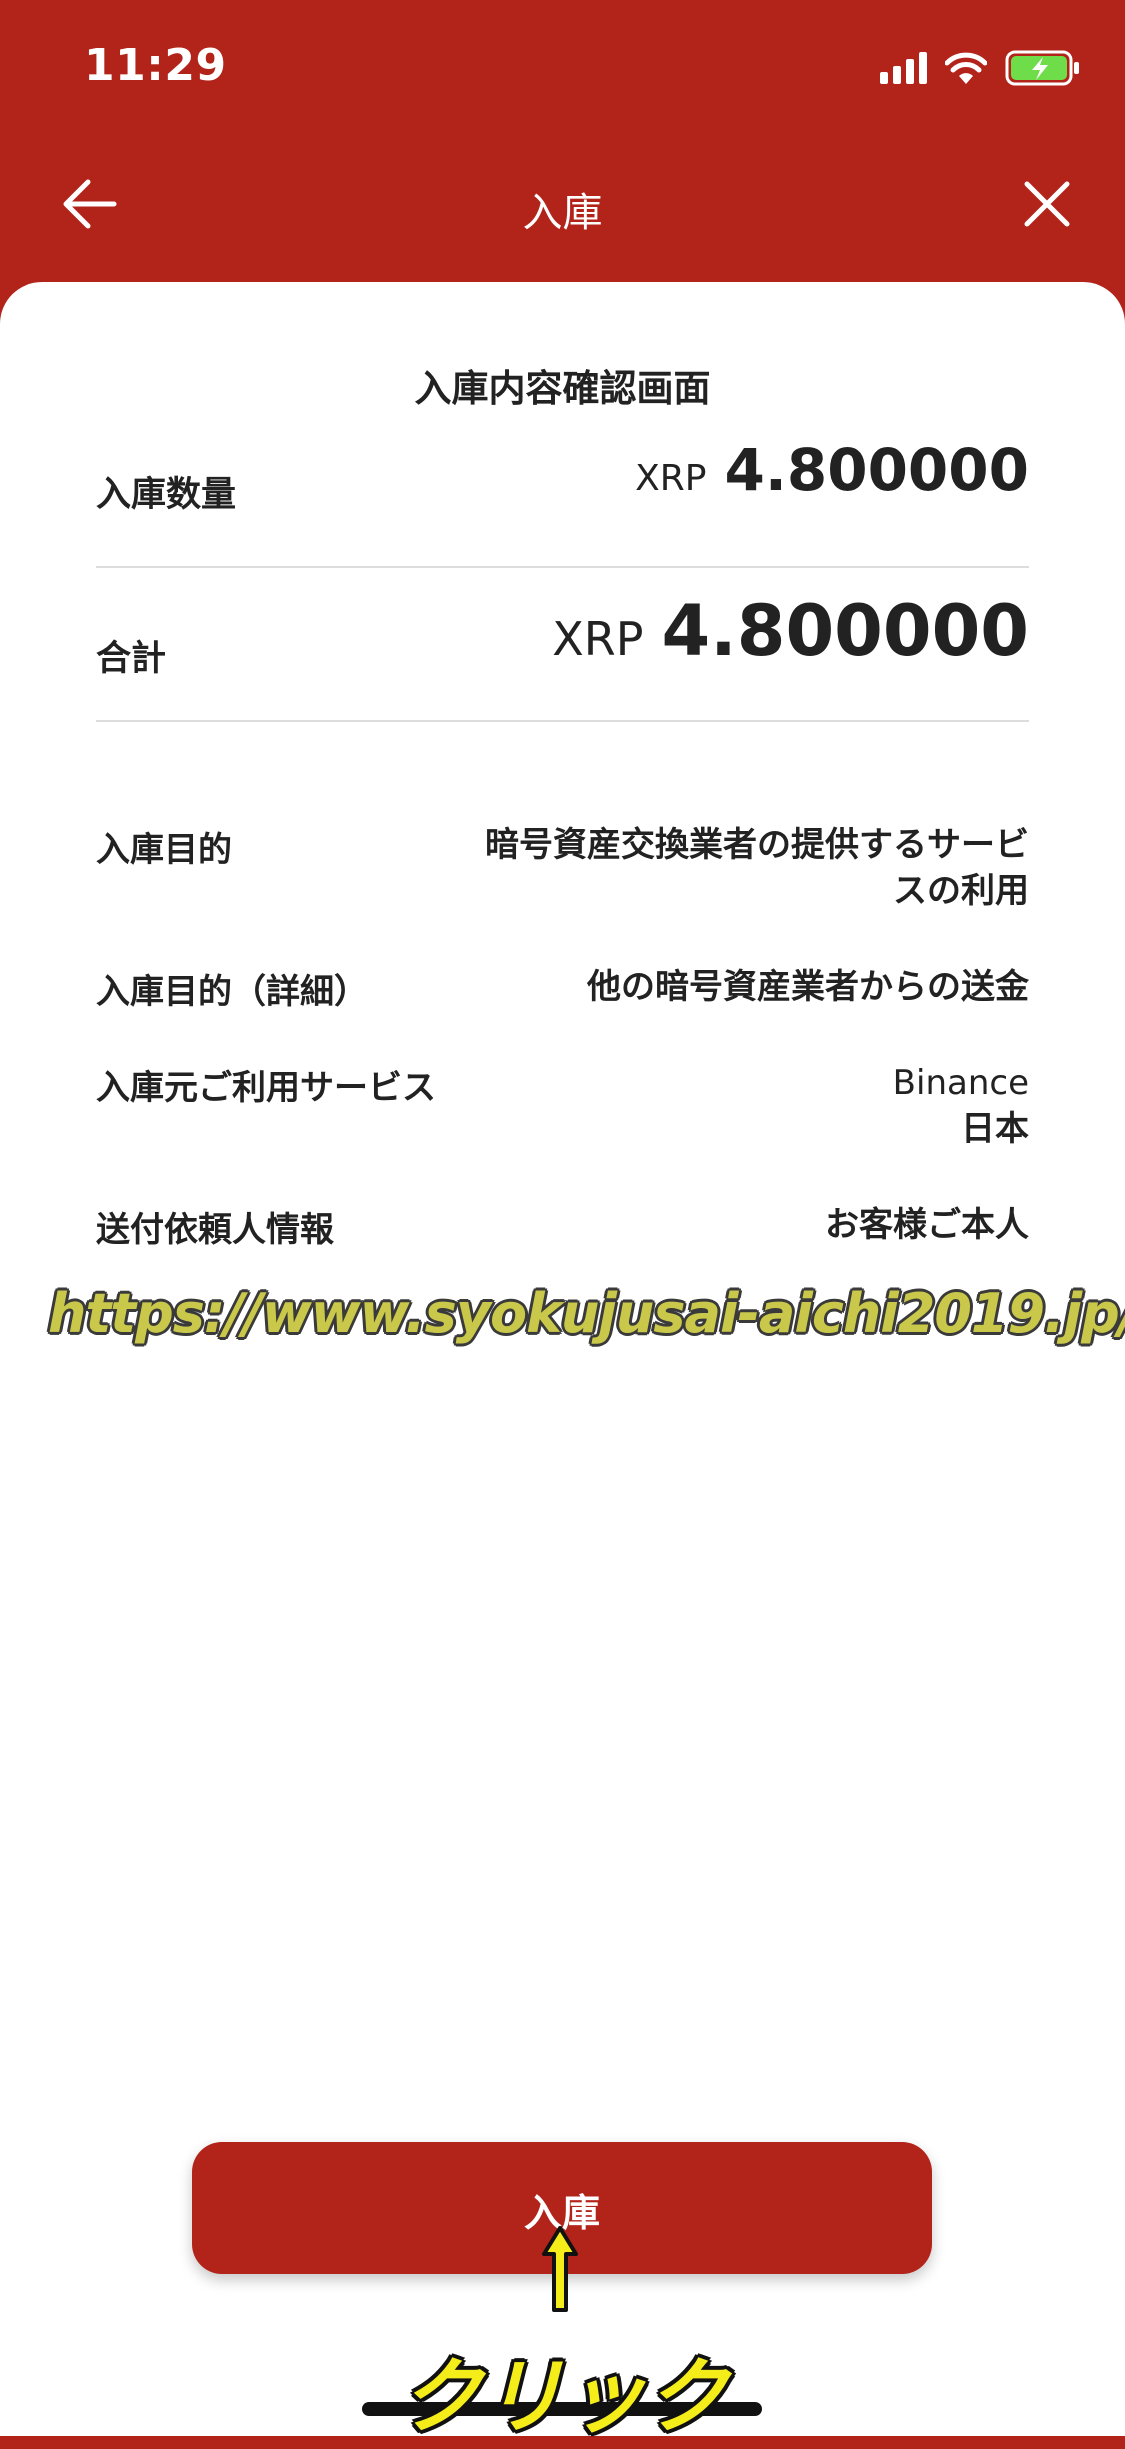 The image size is (1125, 2449). I want to click on sender-info-value: お客様ご本人, so click(927, 1225).